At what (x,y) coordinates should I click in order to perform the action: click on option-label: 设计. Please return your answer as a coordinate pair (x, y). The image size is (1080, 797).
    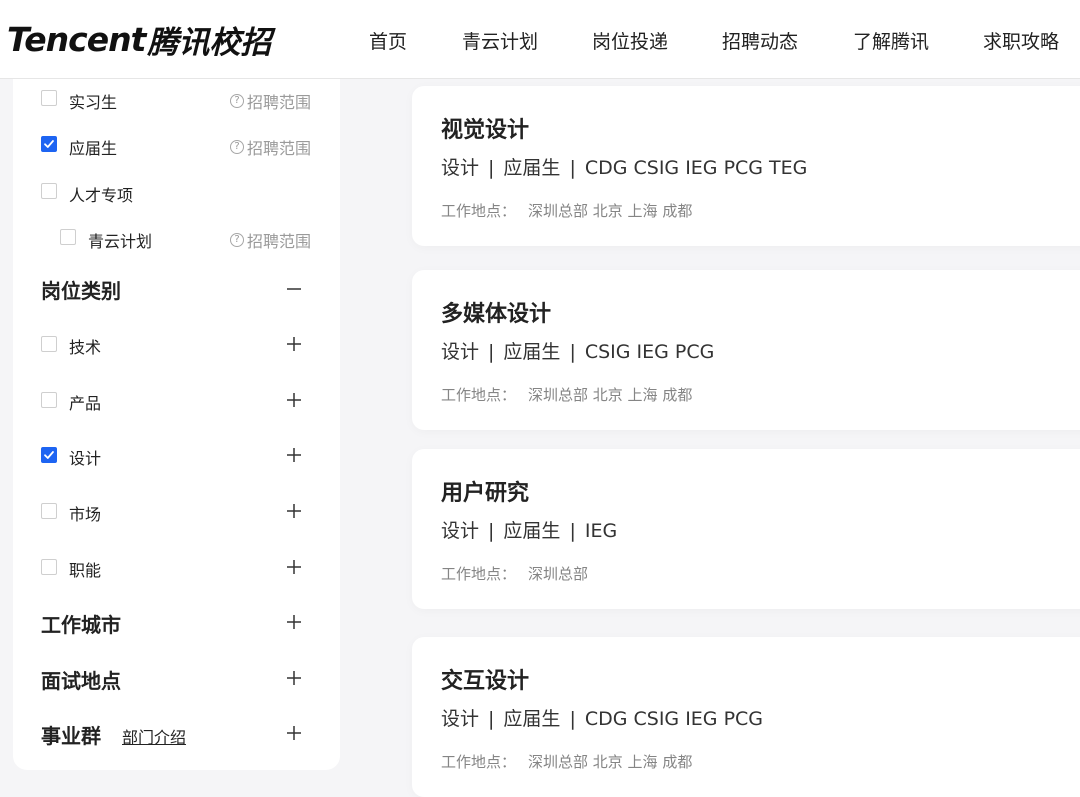
    Looking at the image, I should click on (85, 458).